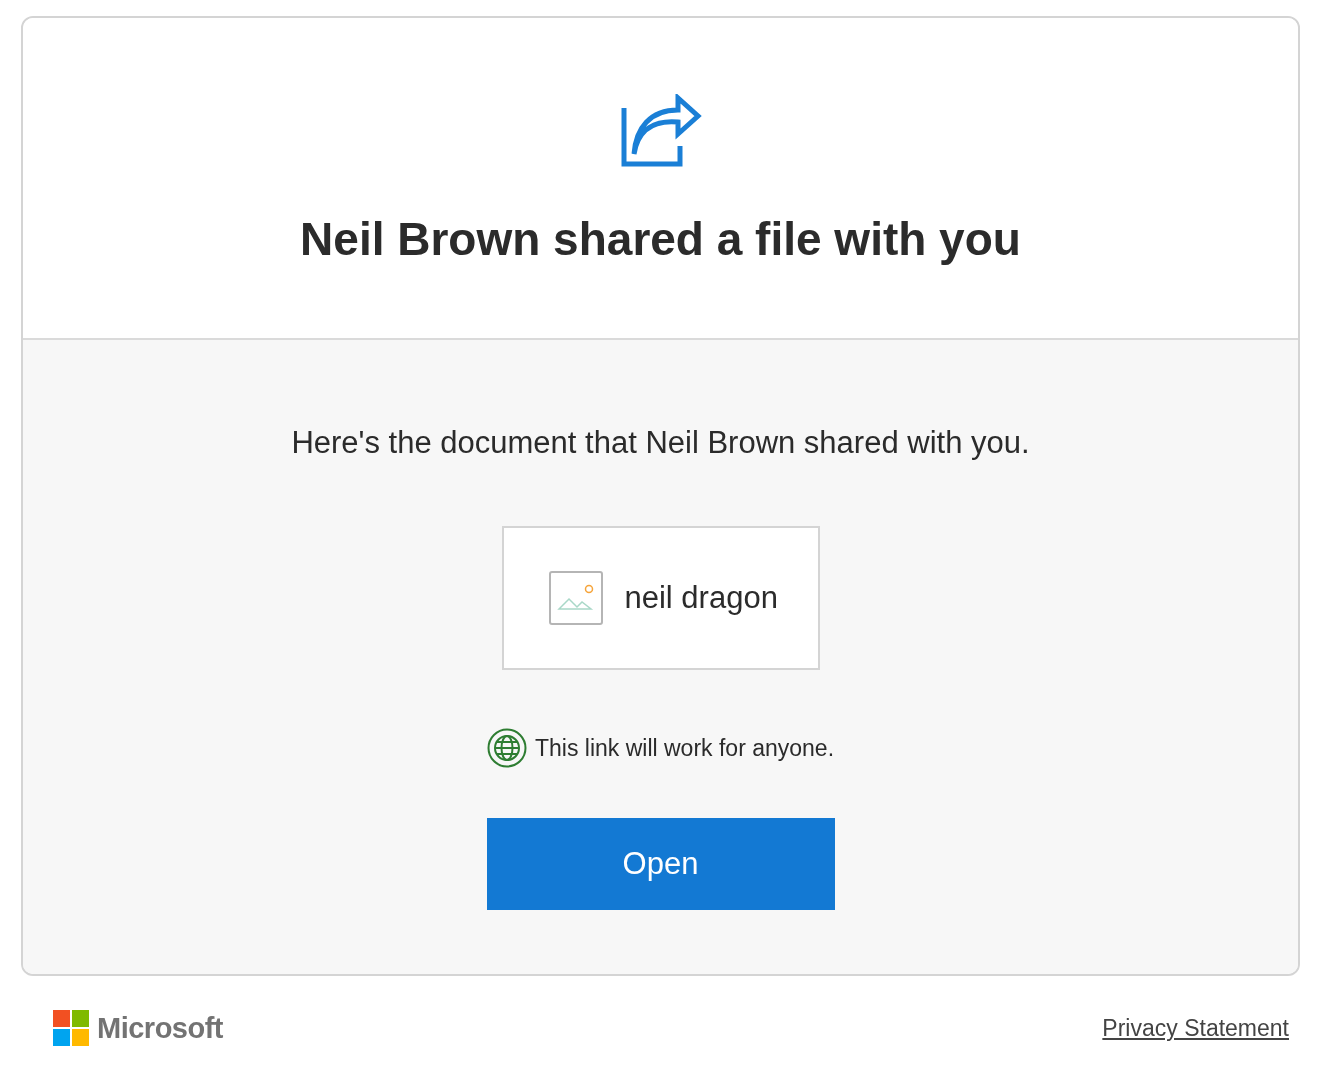 The width and height of the screenshot is (1322, 1076). What do you see at coordinates (71, 1028) in the screenshot?
I see `microsoft-logo-icon` at bounding box center [71, 1028].